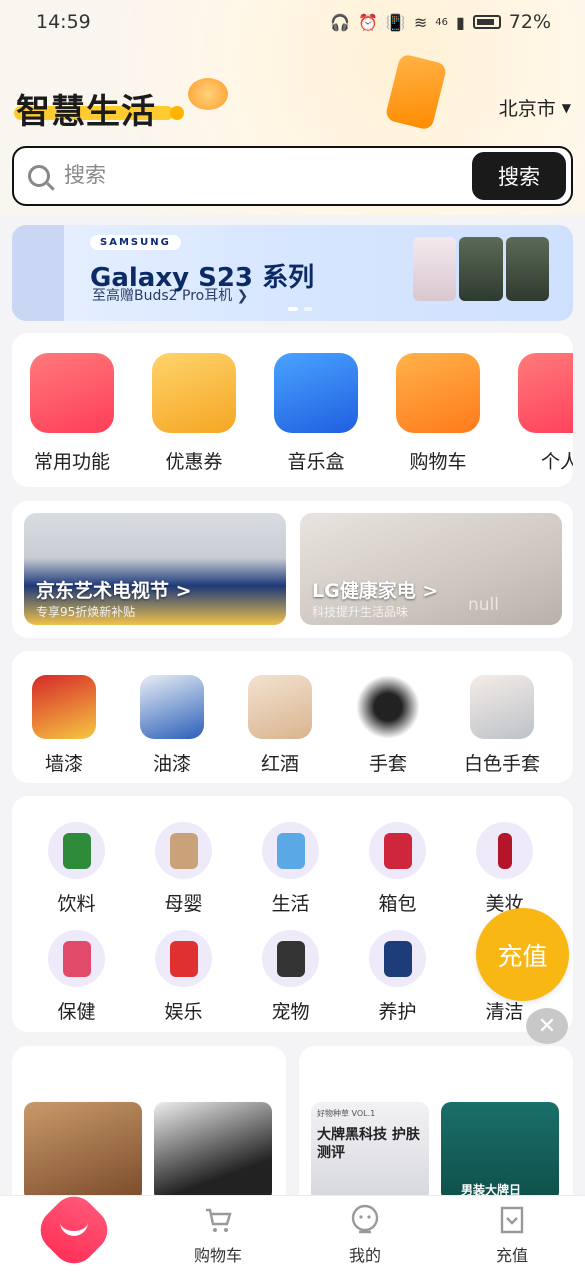 The height and width of the screenshot is (1273, 585). I want to click on func-item-common: 常用功能, so click(72, 413).